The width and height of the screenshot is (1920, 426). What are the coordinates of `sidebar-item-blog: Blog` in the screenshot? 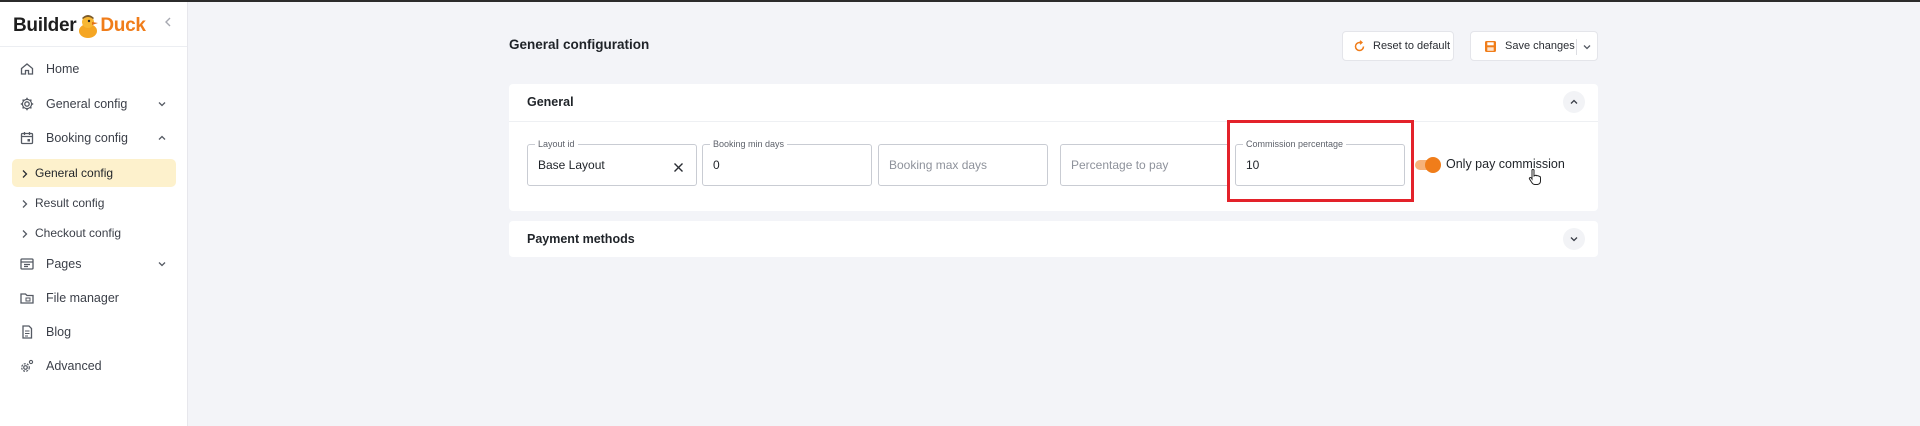 It's located at (93, 332).